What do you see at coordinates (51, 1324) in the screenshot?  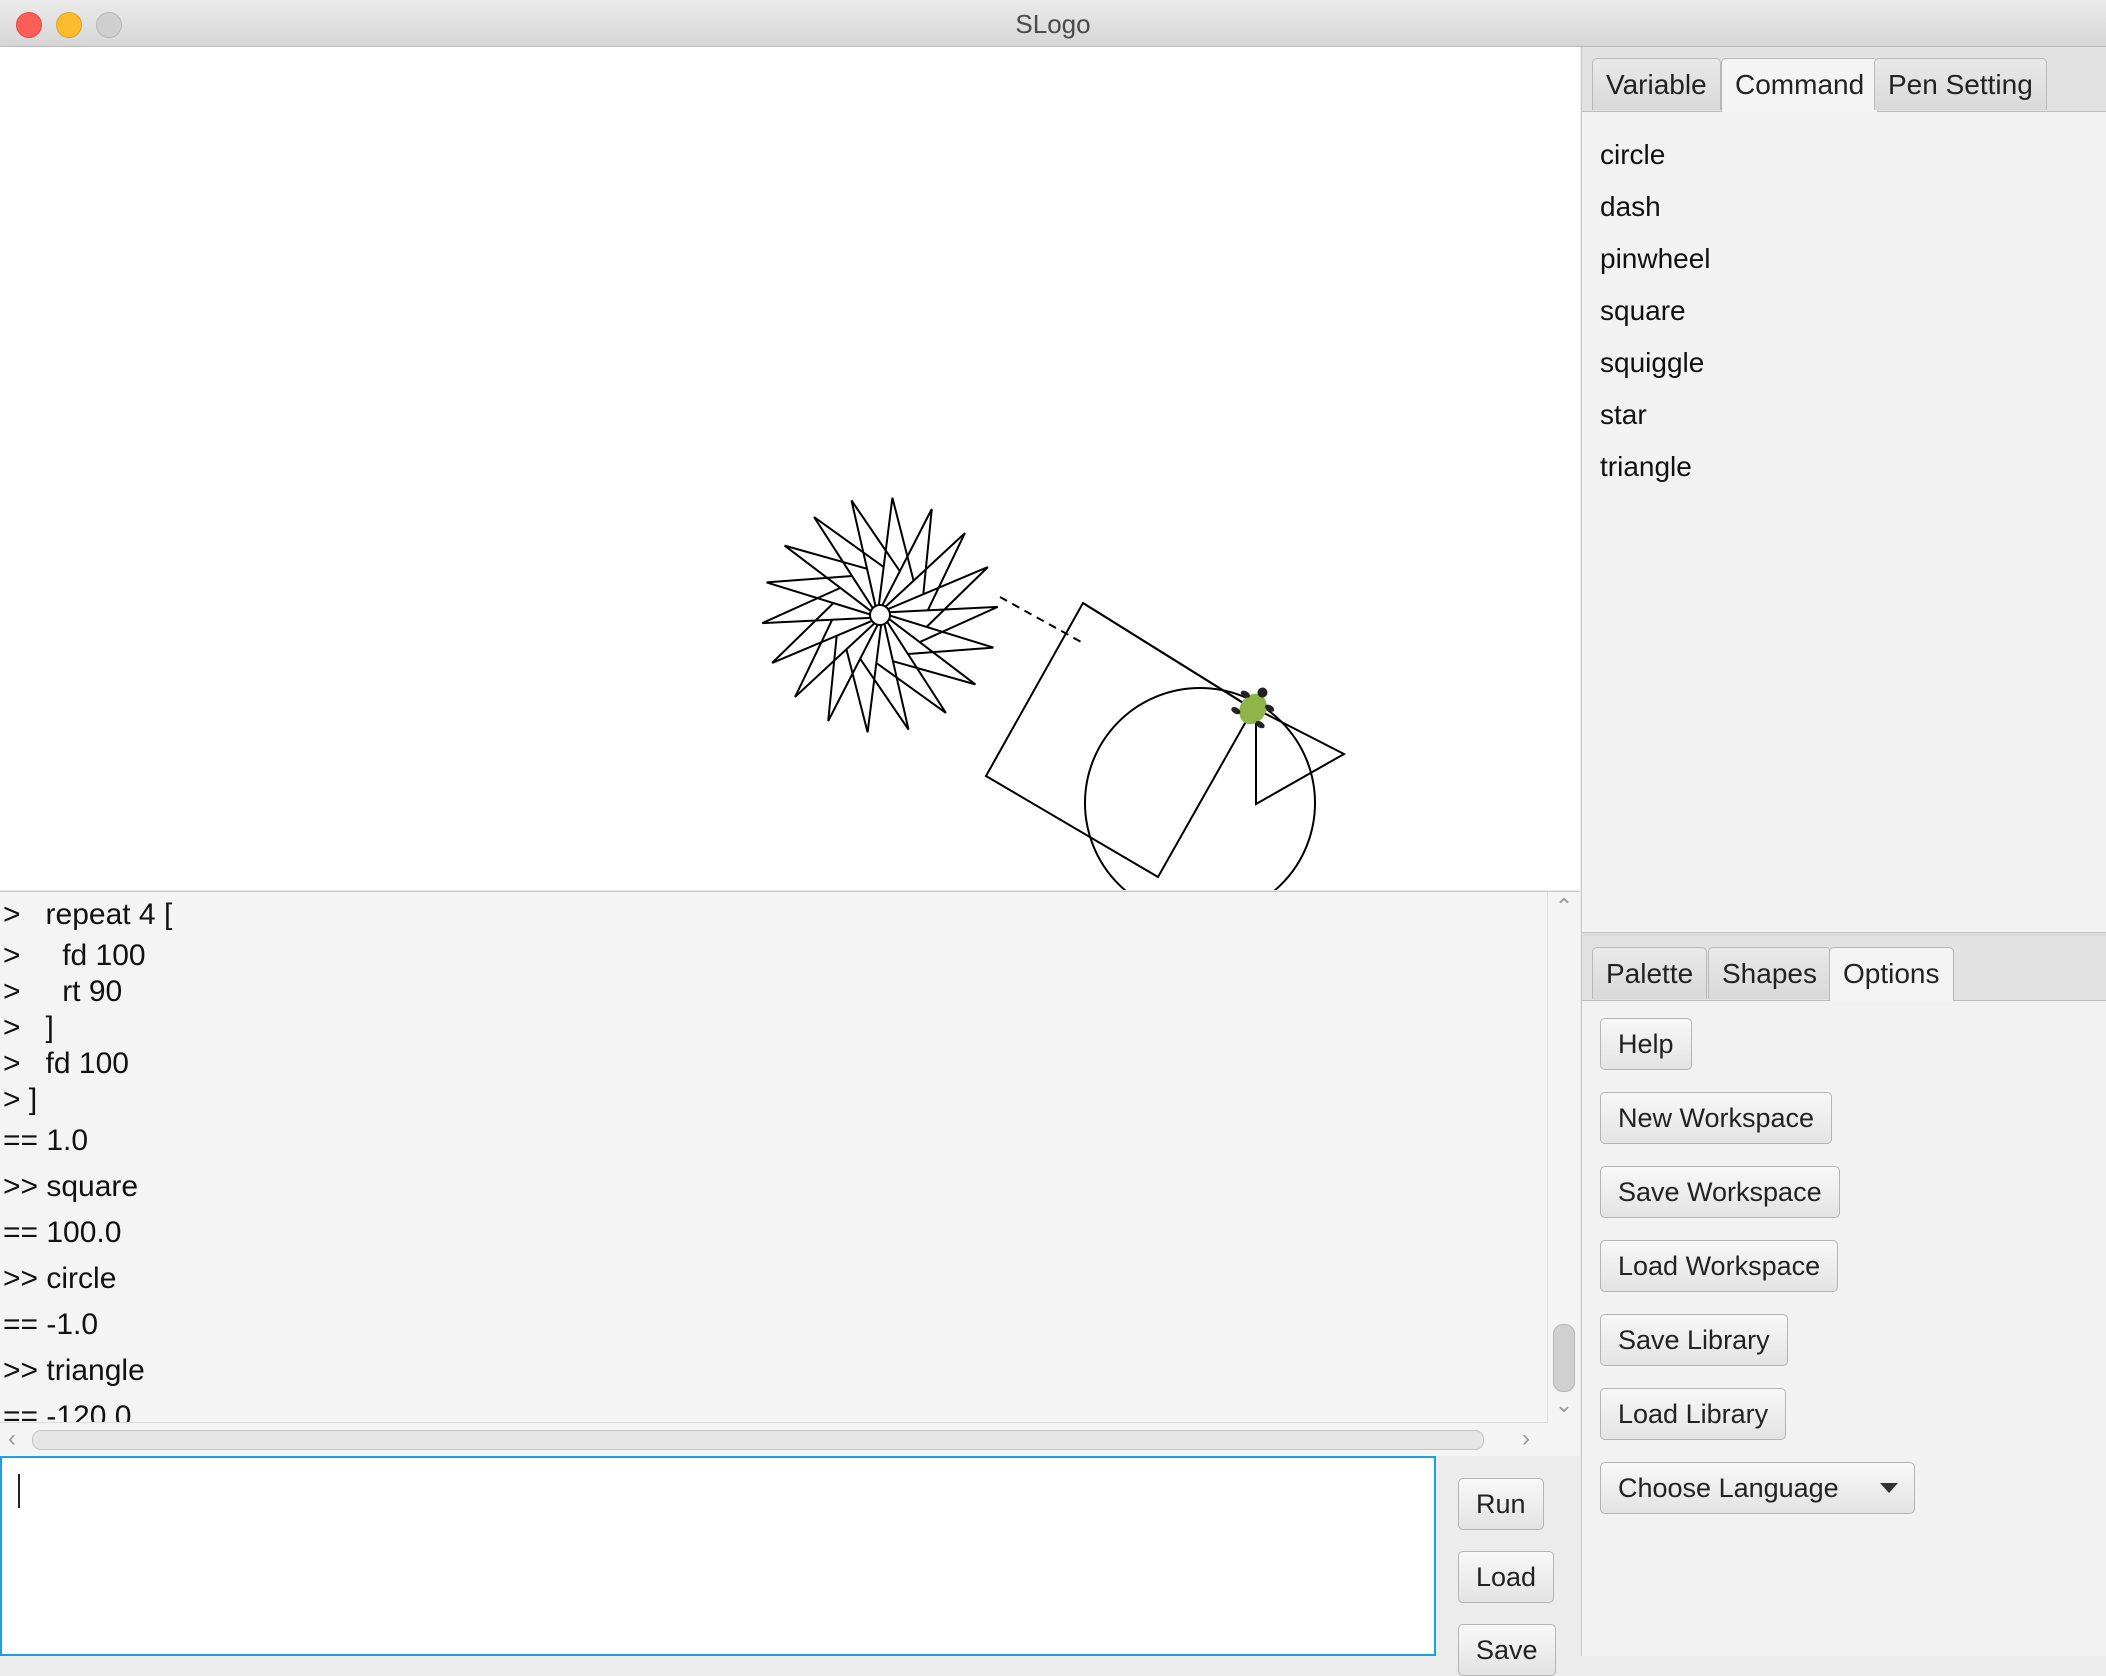 I see `console-line: == -1.0` at bounding box center [51, 1324].